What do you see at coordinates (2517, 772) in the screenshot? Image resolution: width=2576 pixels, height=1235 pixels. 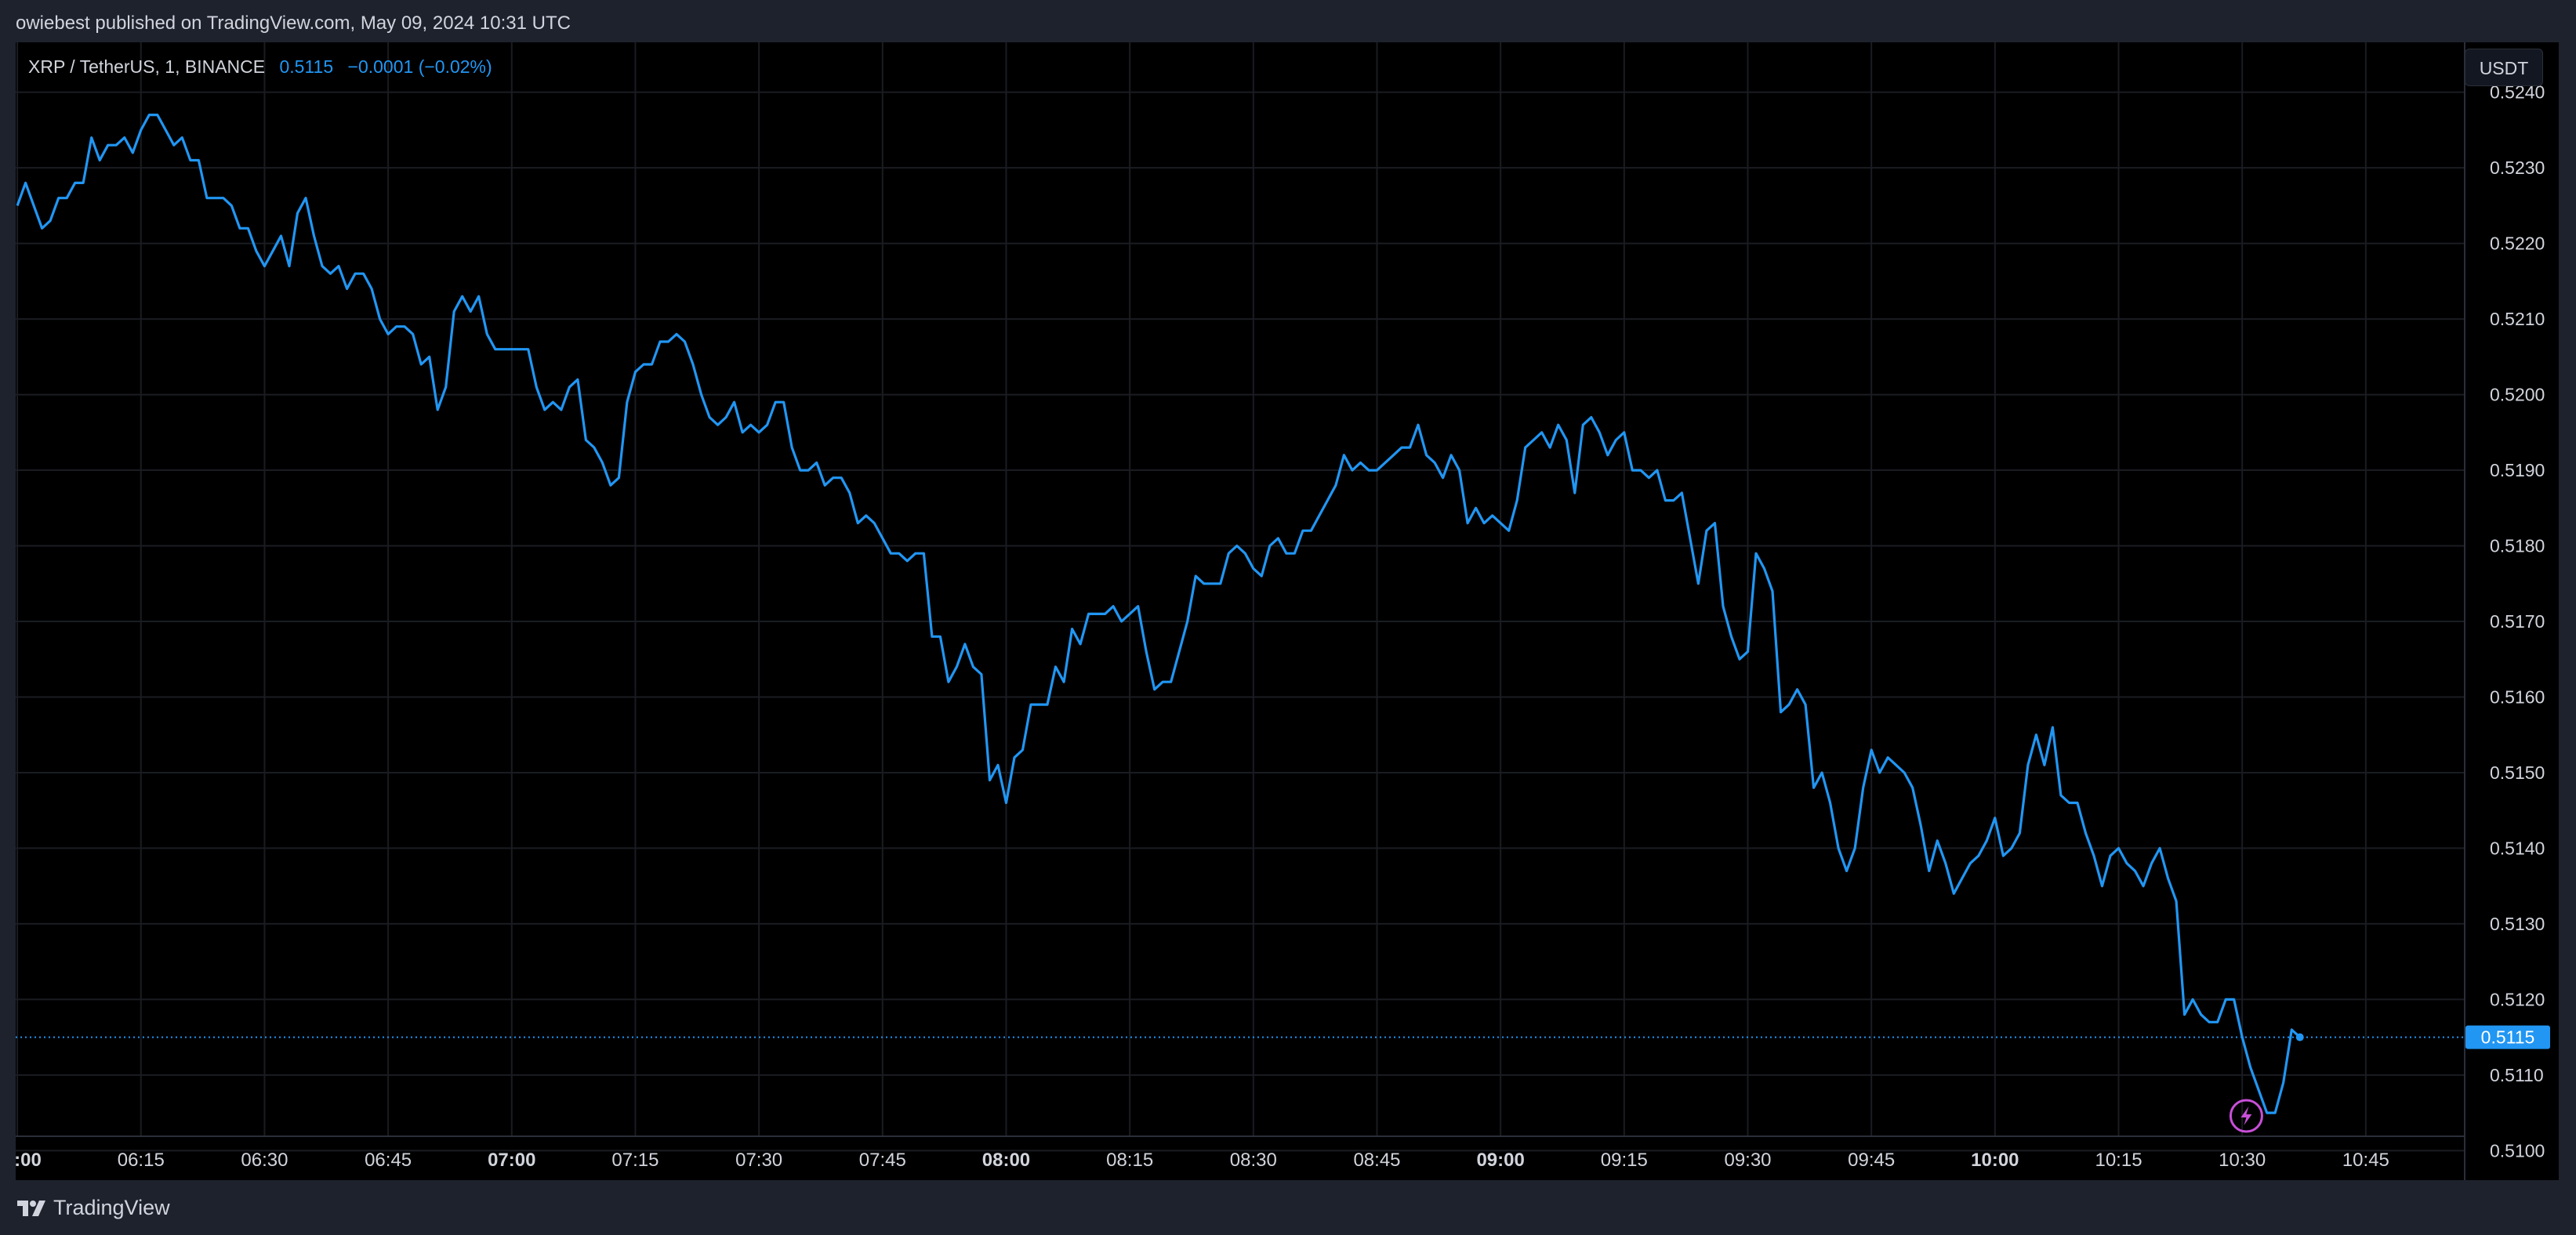 I see `y-tick-label: 0.5150` at bounding box center [2517, 772].